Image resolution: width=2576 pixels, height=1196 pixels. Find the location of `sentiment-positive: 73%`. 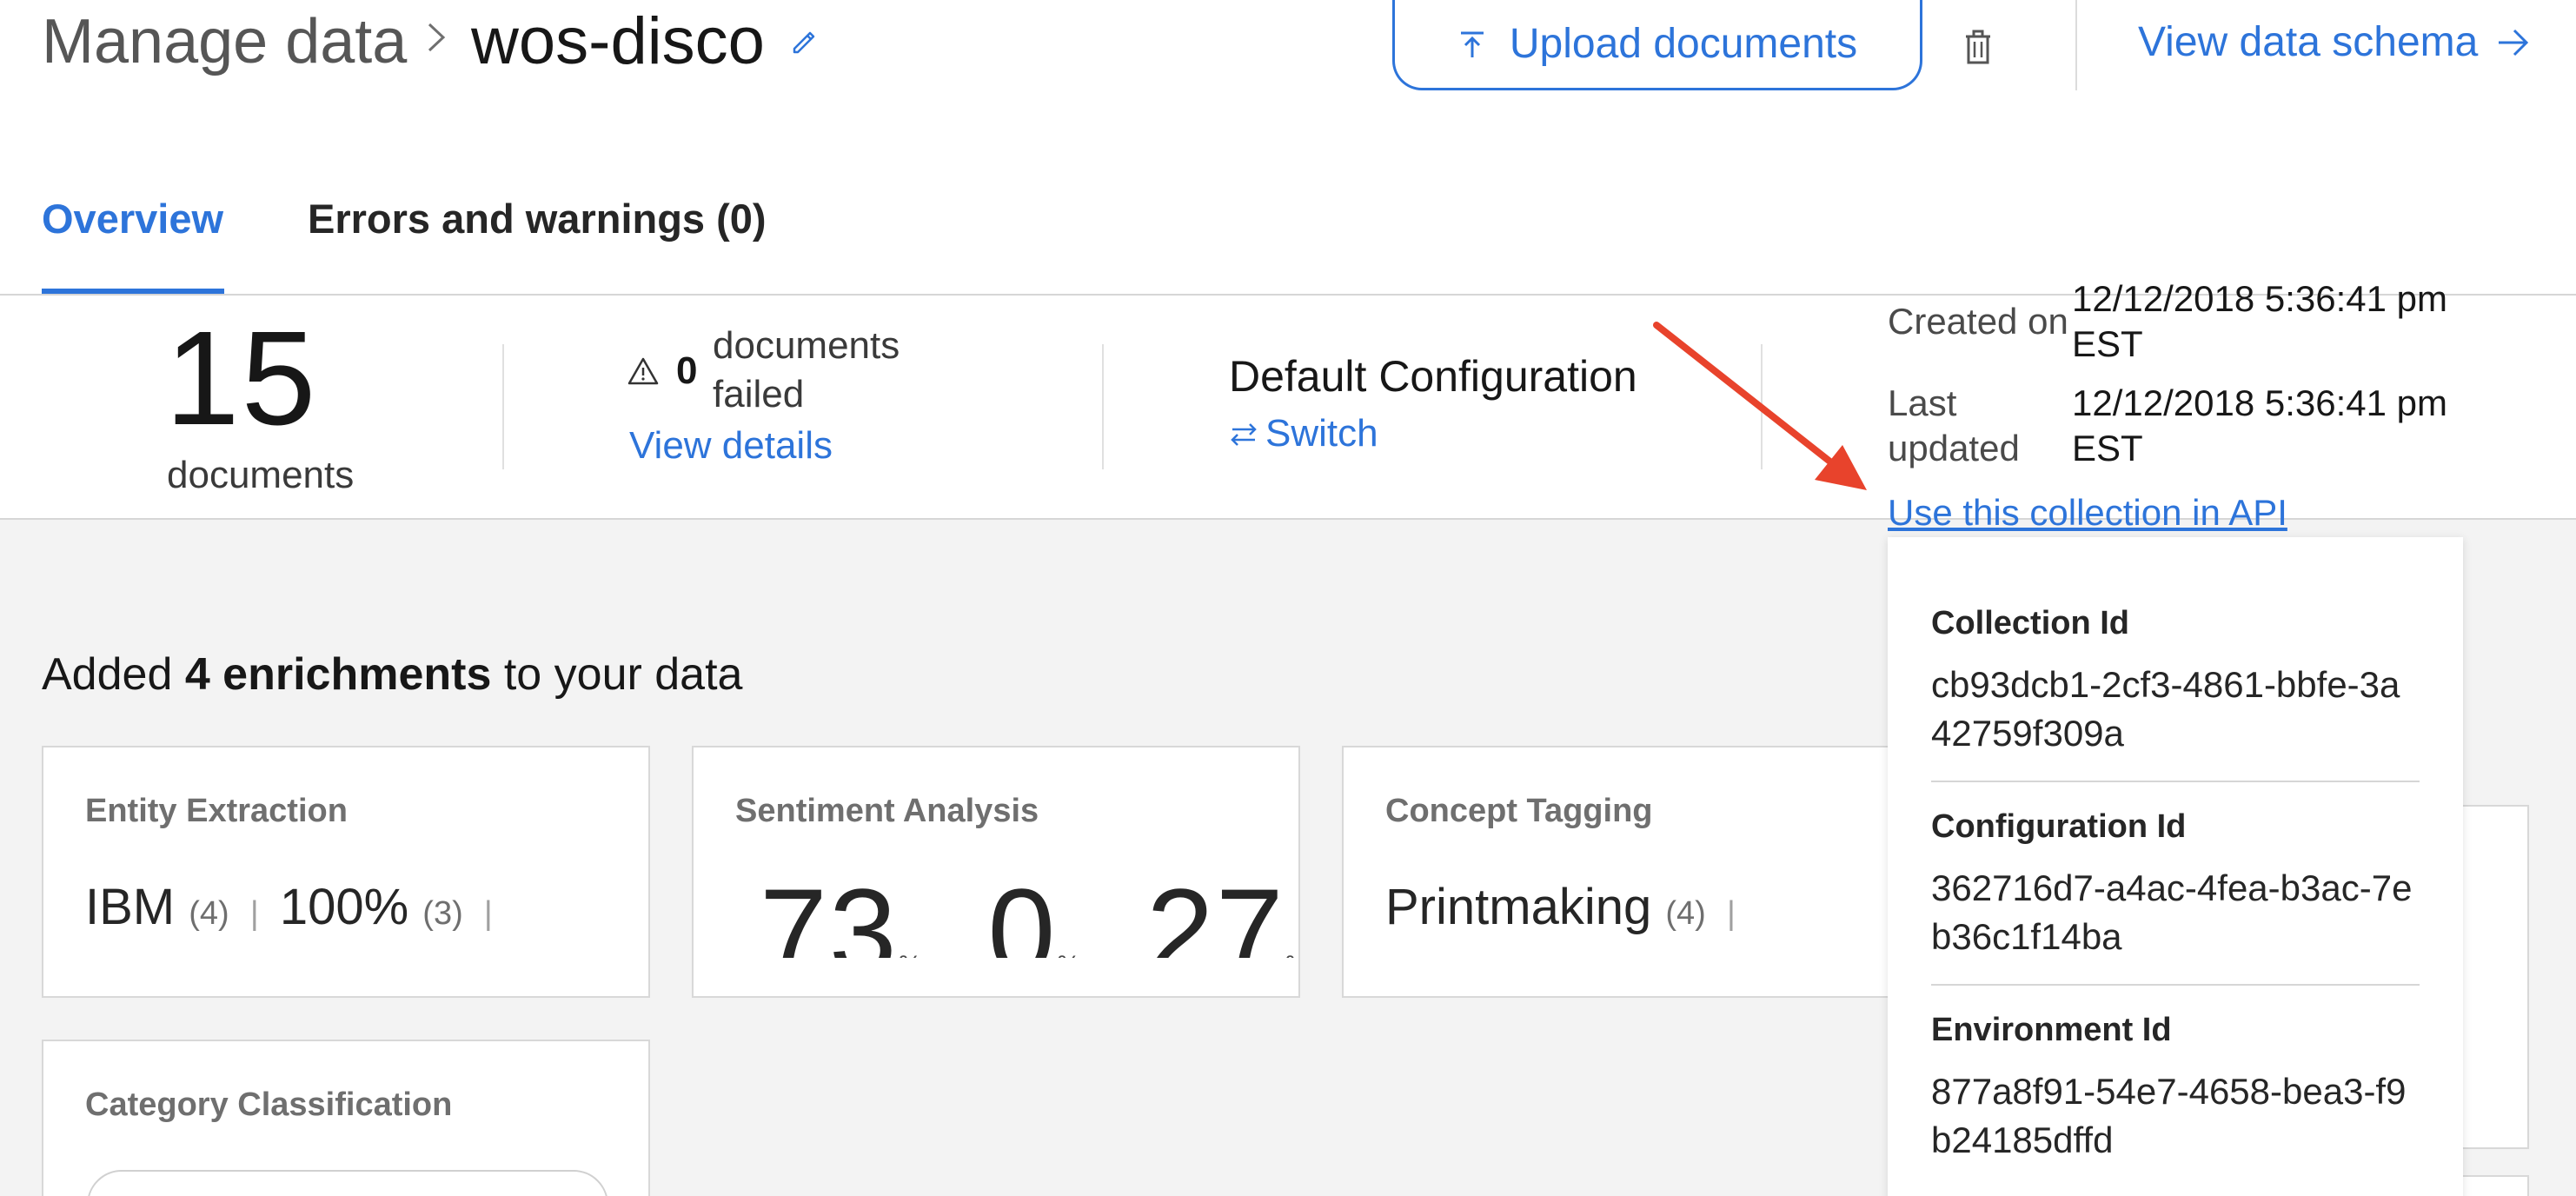

sentiment-positive: 73% is located at coordinates (840, 914).